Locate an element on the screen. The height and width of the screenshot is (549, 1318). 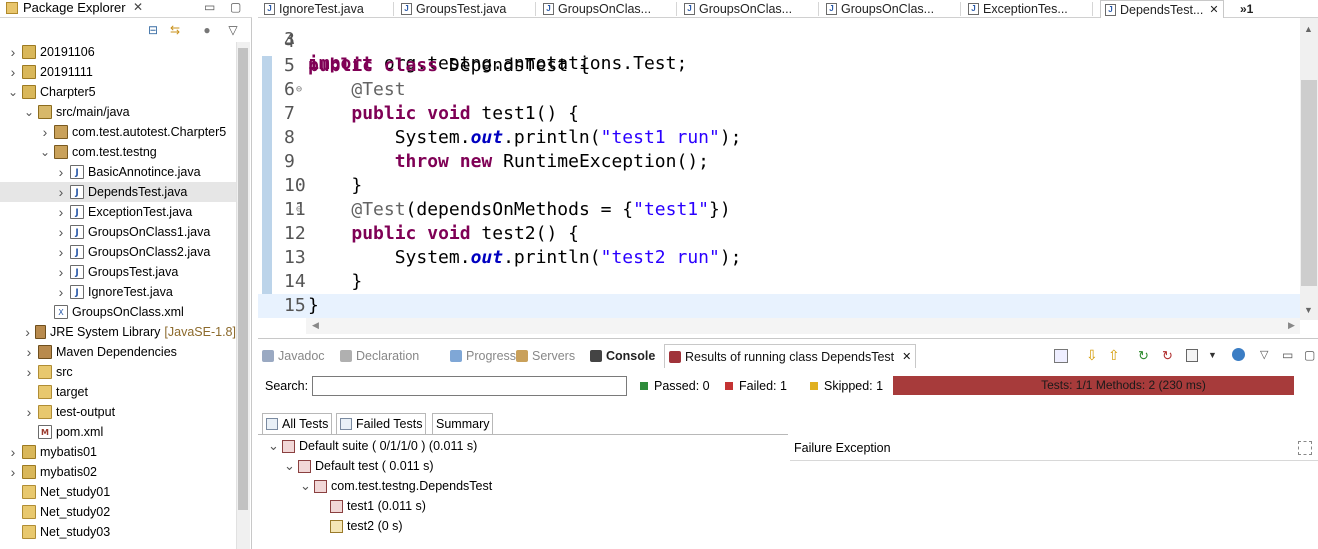
results-subtab: All Tests is located at coordinates (297, 423).